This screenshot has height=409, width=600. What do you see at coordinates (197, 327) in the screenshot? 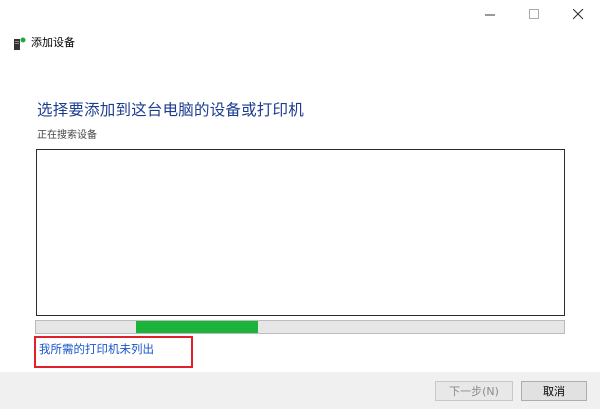
I see `progress-fill` at bounding box center [197, 327].